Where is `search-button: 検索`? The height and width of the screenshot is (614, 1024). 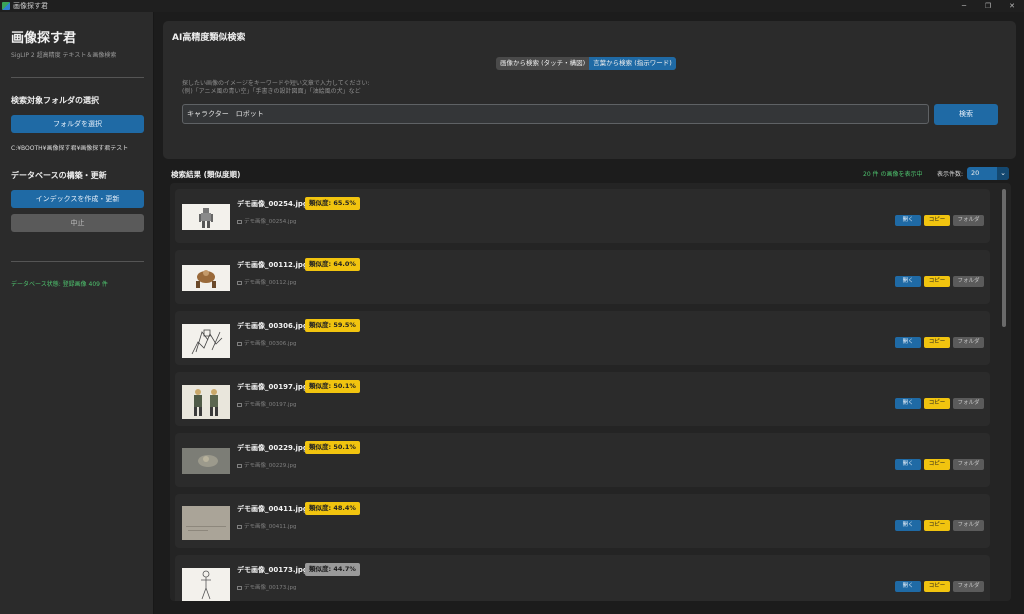 search-button: 検索 is located at coordinates (966, 114).